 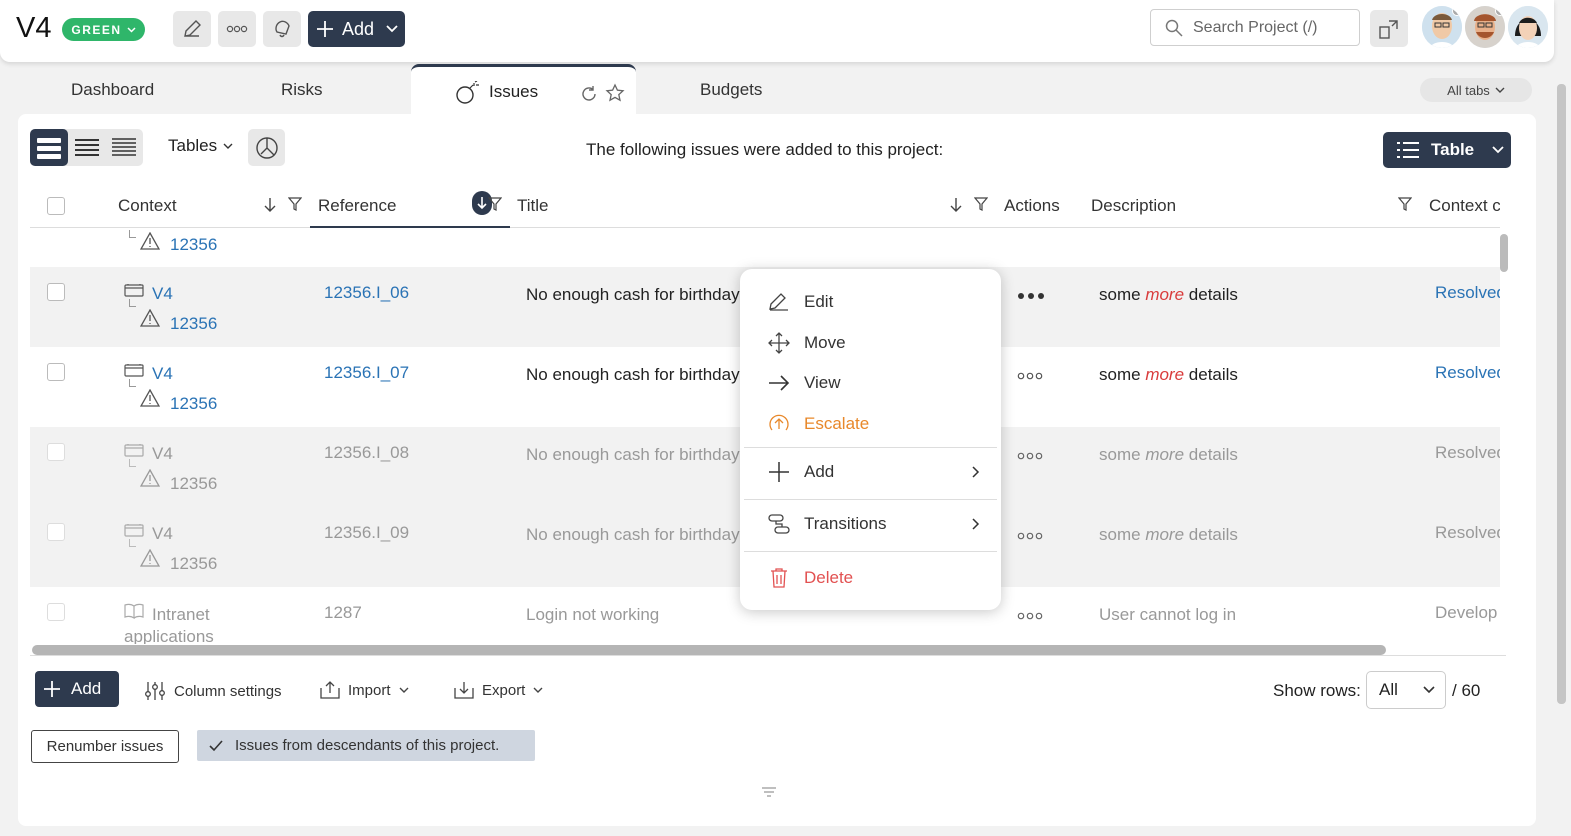 What do you see at coordinates (1408, 150) in the screenshot?
I see `list-icon` at bounding box center [1408, 150].